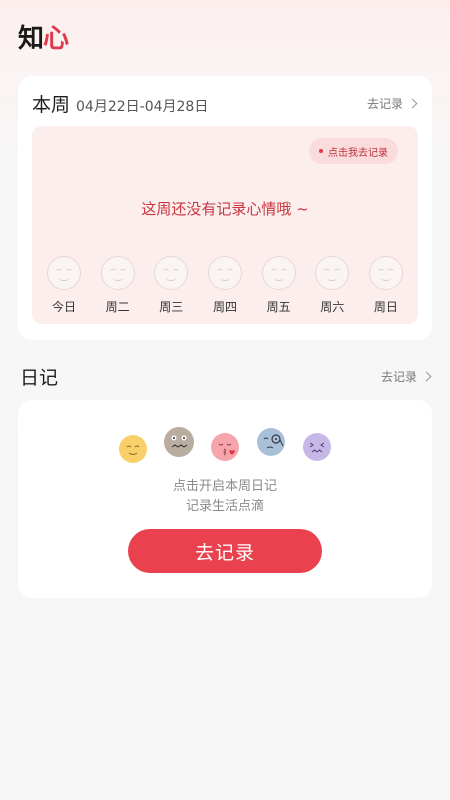 This screenshot has height=800, width=450. I want to click on day-label: 周四, so click(224, 307).